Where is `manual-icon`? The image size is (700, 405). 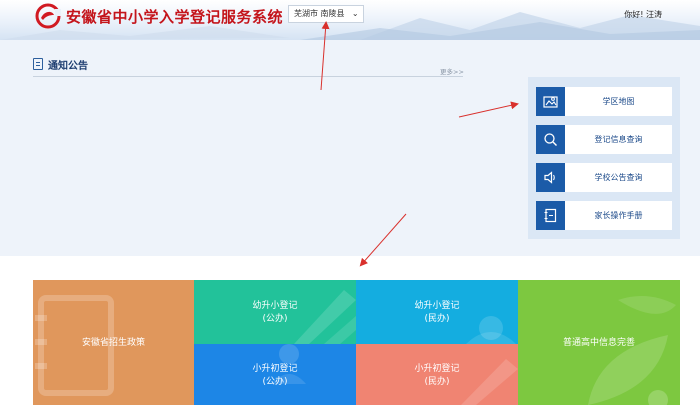
manual-icon is located at coordinates (550, 215).